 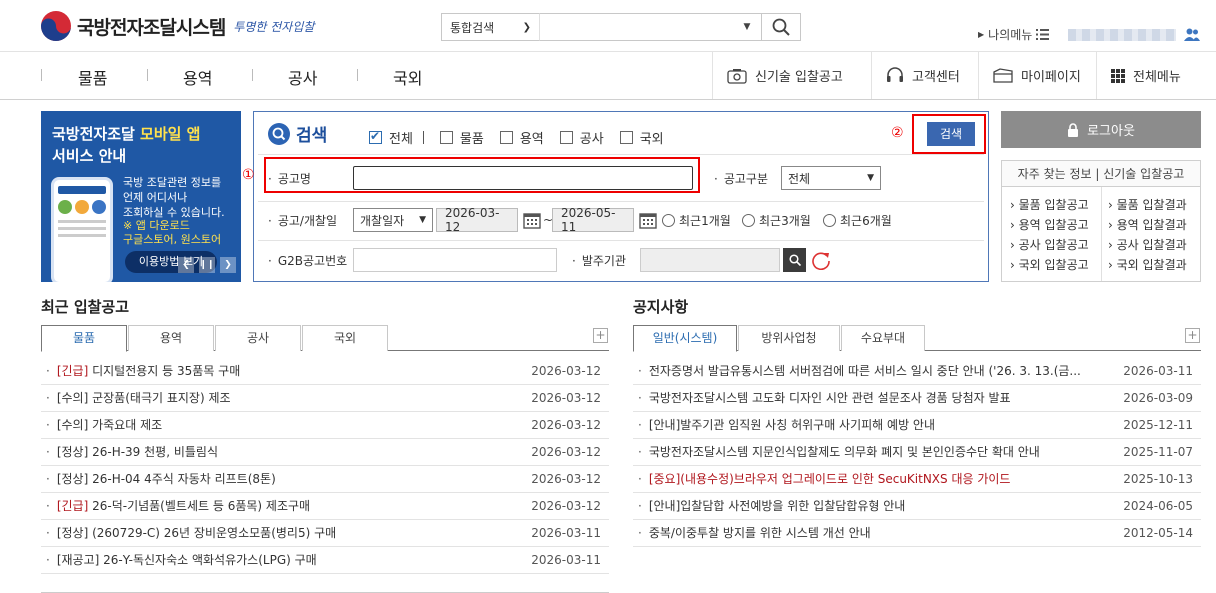 What do you see at coordinates (641, 137) in the screenshot?
I see `checkbox-overseas: 국외` at bounding box center [641, 137].